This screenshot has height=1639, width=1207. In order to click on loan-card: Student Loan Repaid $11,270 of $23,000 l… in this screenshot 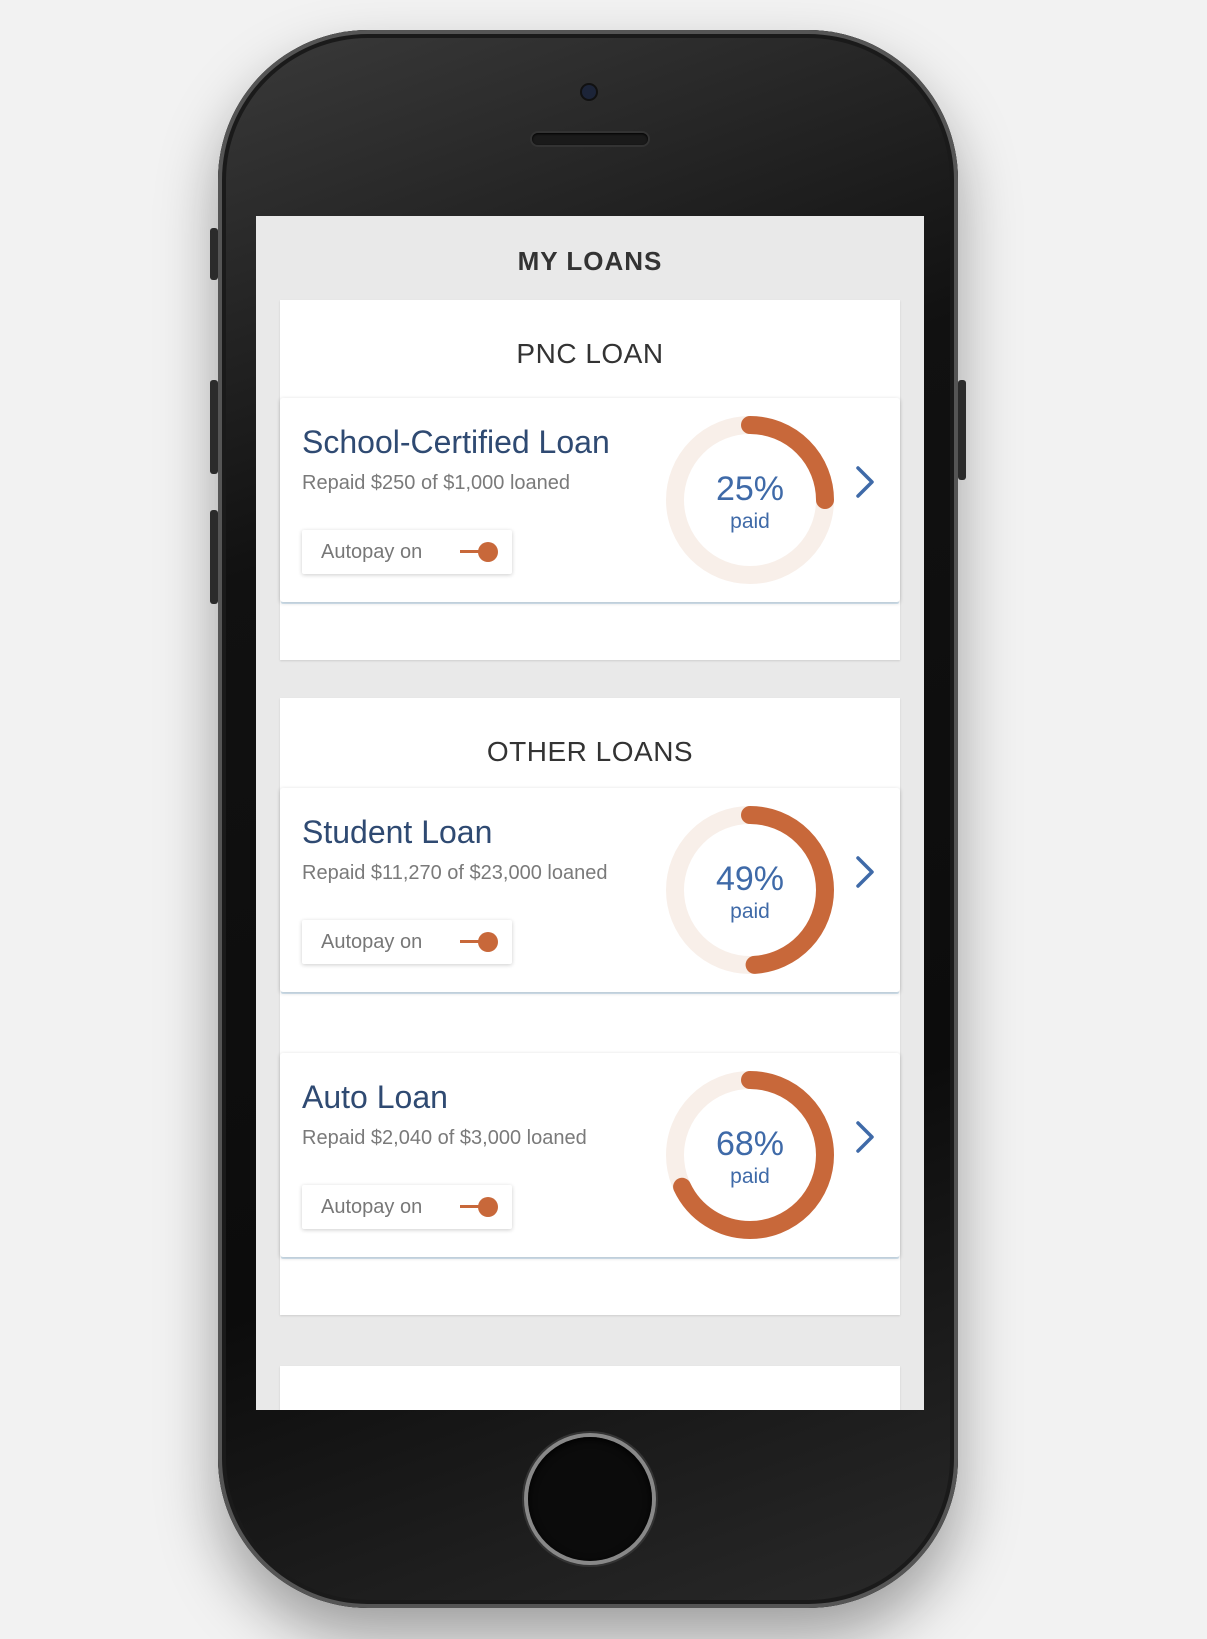, I will do `click(590, 890)`.